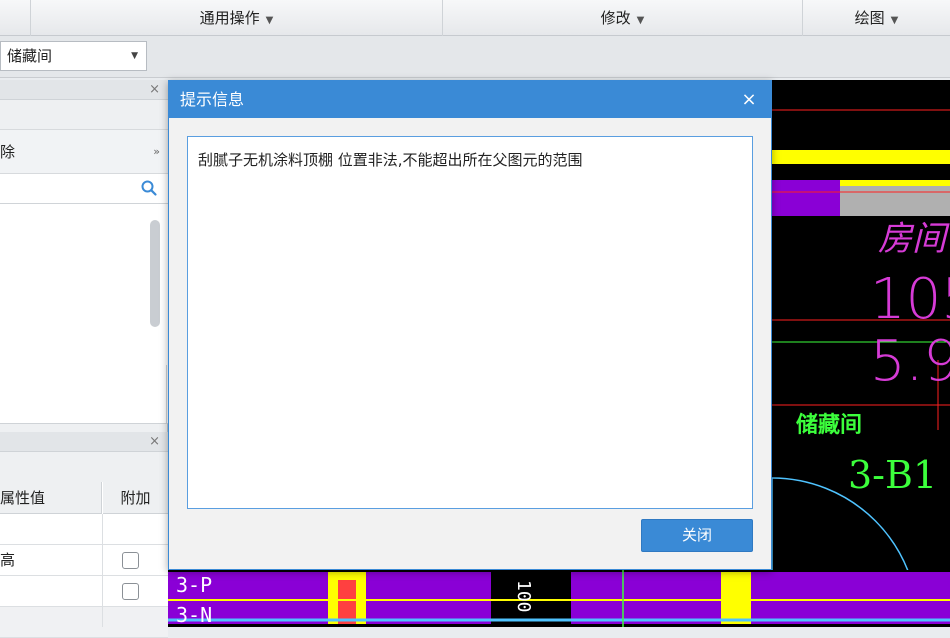 Image resolution: width=950 pixels, height=638 pixels. Describe the element at coordinates (156, 152) in the screenshot. I see `double-chevron-right-icon: »` at that location.